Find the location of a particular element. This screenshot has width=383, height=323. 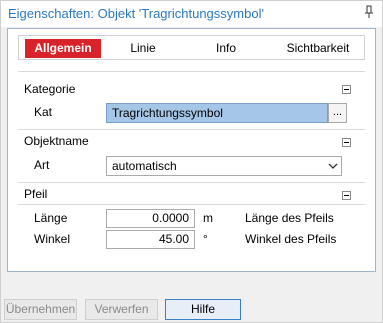

kat-label: Kat is located at coordinates (43, 112).